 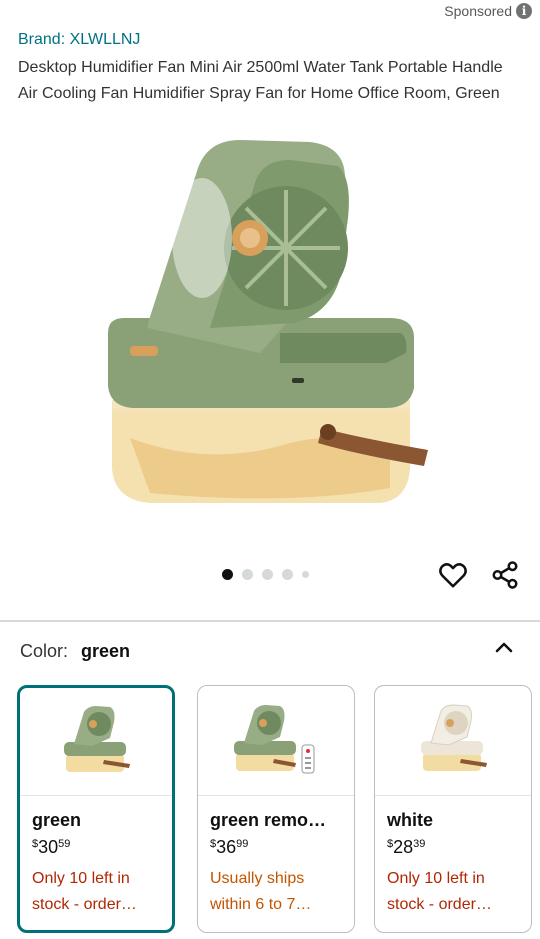 What do you see at coordinates (282, 847) in the screenshot?
I see `variant-price: $3699` at bounding box center [282, 847].